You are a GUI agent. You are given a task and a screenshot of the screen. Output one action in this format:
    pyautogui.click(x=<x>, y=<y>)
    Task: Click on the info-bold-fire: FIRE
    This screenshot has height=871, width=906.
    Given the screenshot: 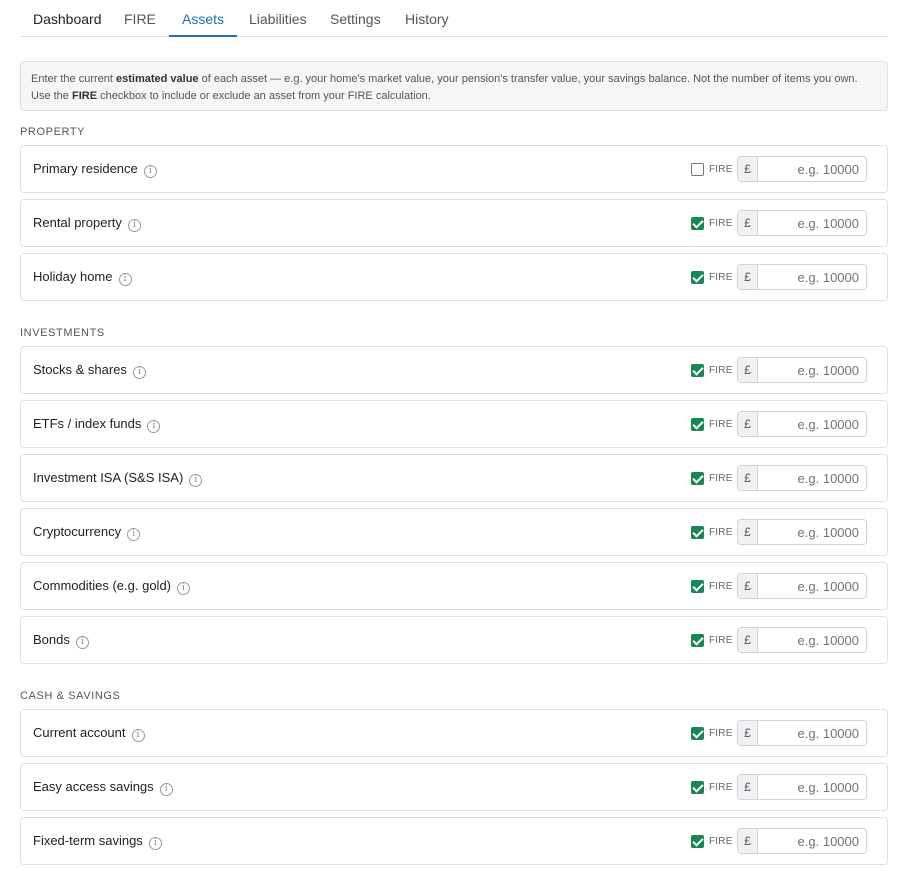 What is the action you would take?
    pyautogui.click(x=84, y=96)
    